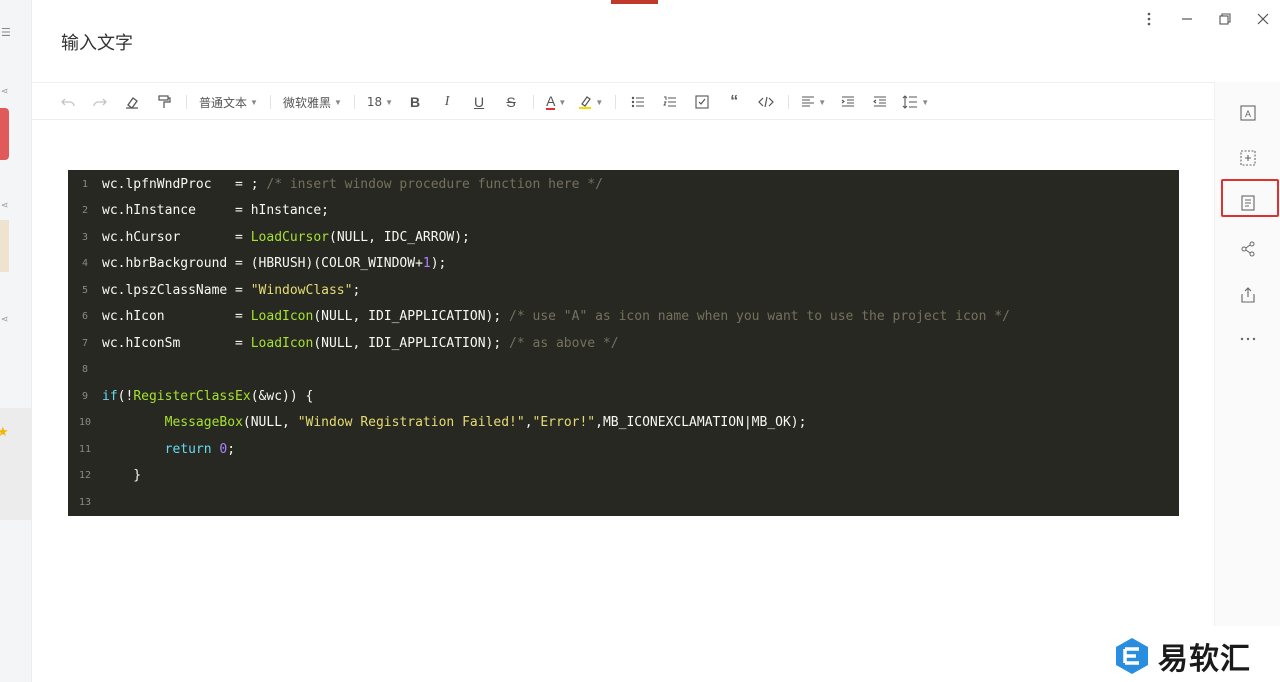  I want to click on undo-icon, so click(68, 102).